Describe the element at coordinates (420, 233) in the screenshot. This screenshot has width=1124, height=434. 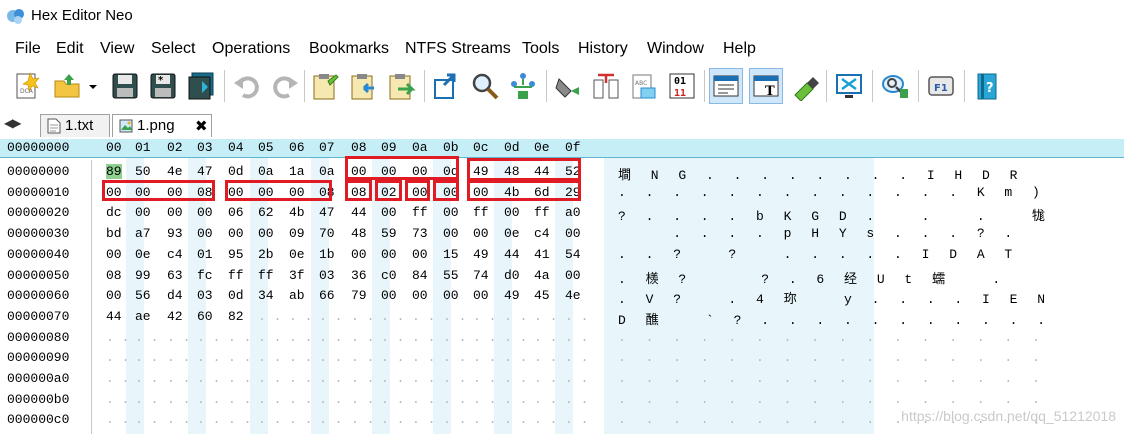
I see `hex-byte: 73` at that location.